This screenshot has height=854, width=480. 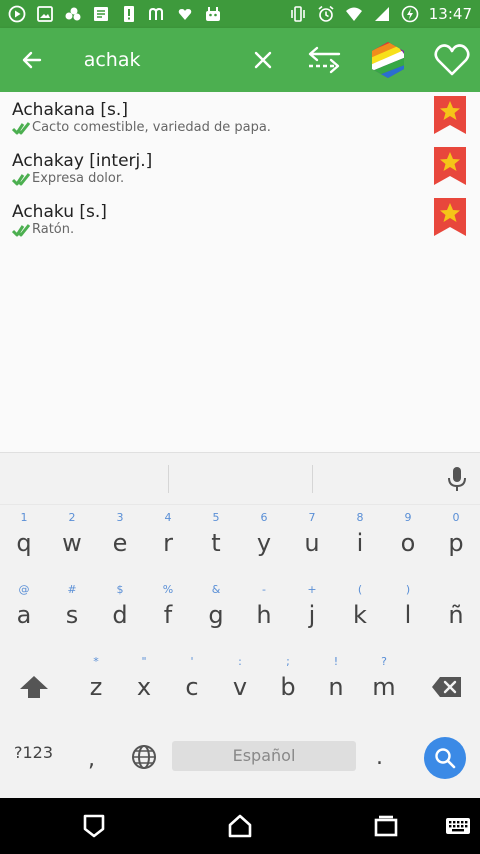 I want to click on key-e: 3e, so click(x=120, y=545).